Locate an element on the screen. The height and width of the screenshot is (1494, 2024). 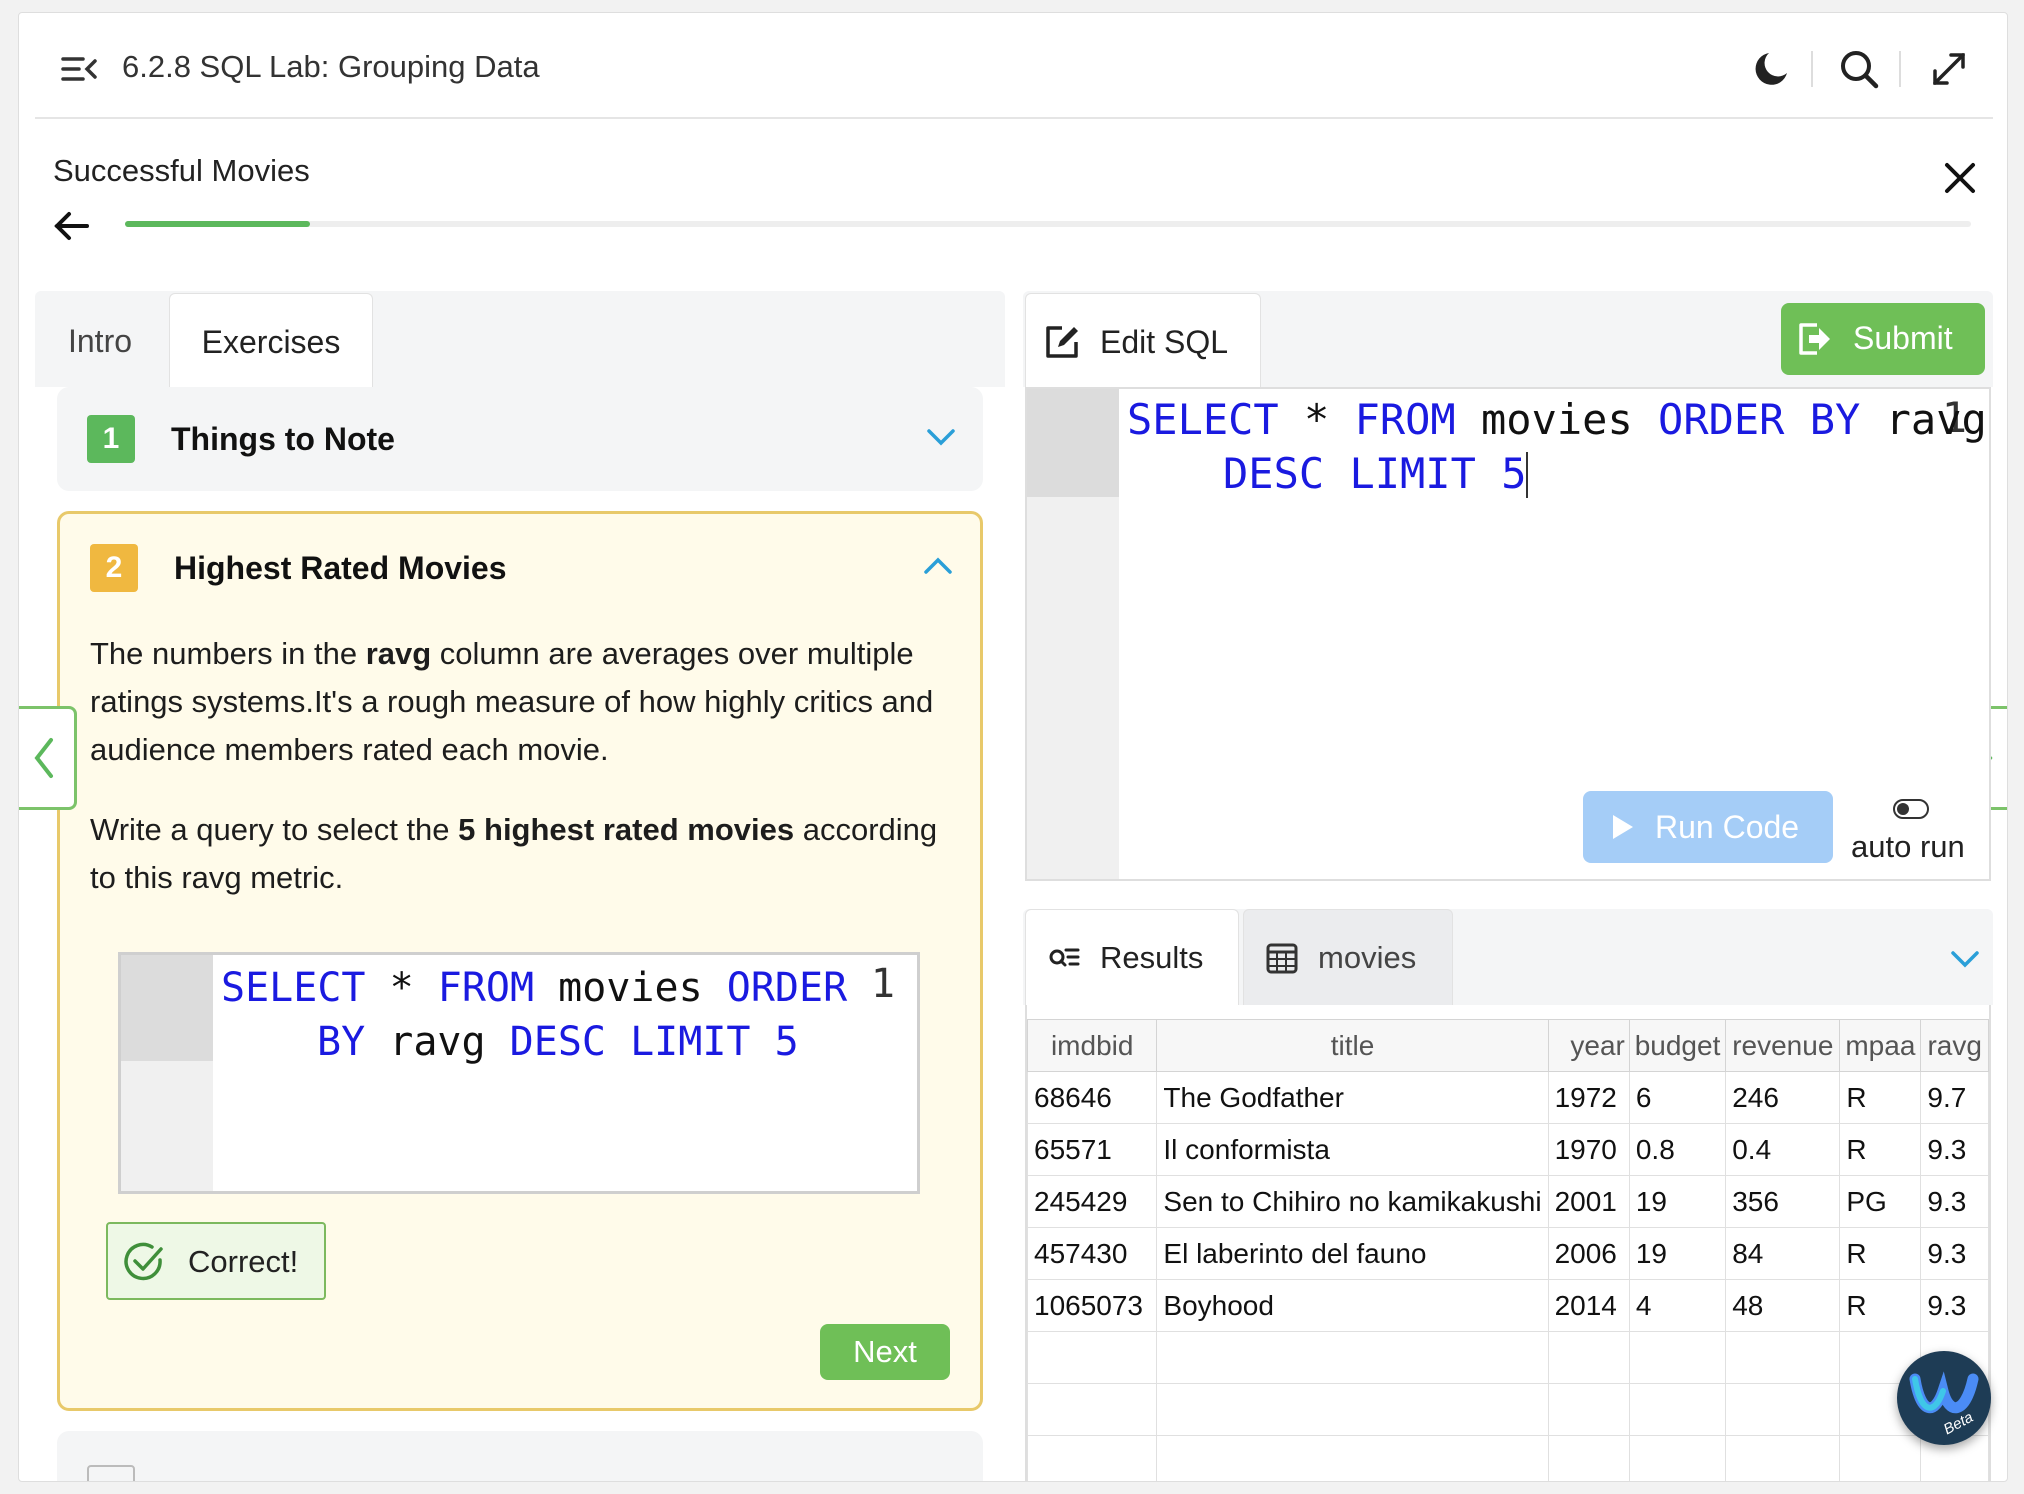
tab-intro: Intro is located at coordinates (100, 340).